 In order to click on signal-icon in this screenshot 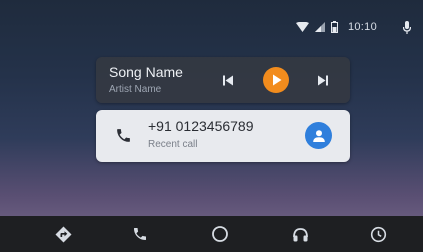, I will do `click(319, 27)`.